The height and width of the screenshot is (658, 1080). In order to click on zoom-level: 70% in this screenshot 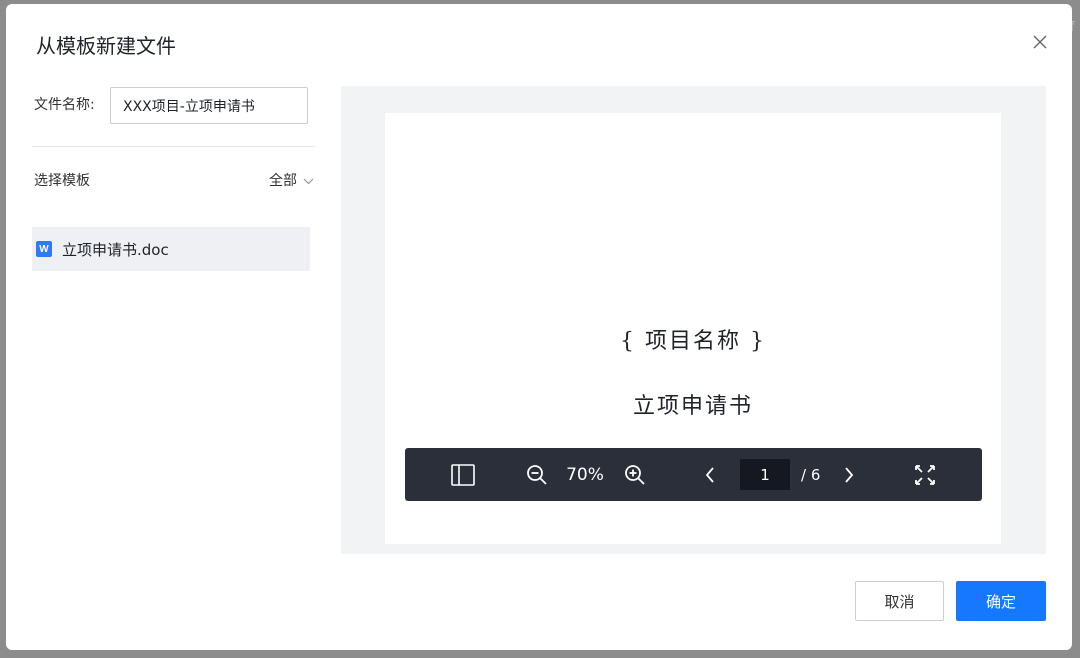, I will do `click(585, 474)`.